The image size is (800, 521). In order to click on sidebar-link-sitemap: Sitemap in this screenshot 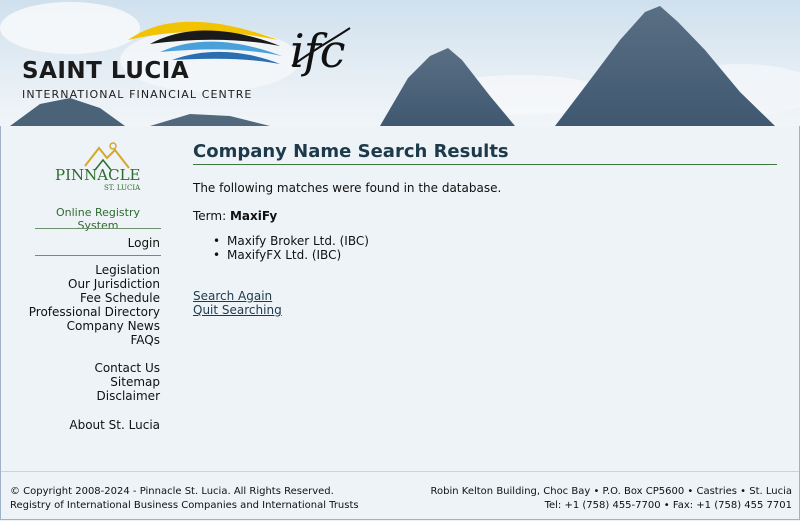, I will do `click(135, 382)`.